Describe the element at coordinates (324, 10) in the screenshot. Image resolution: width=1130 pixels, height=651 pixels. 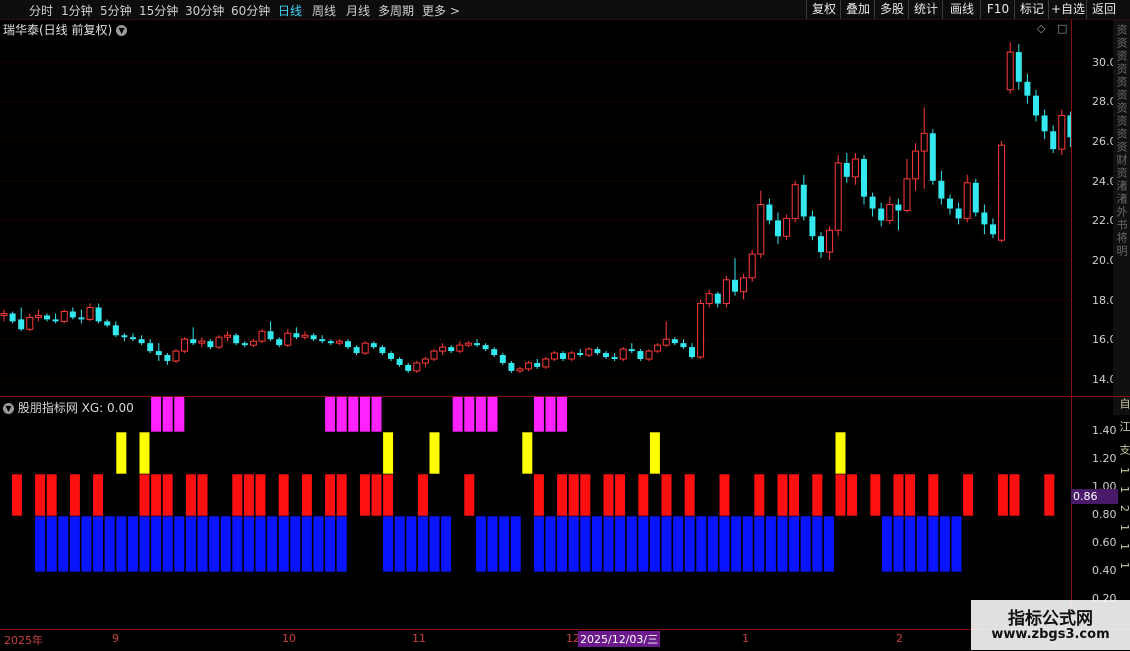
I see `period-tab-weekly: 周线` at that location.